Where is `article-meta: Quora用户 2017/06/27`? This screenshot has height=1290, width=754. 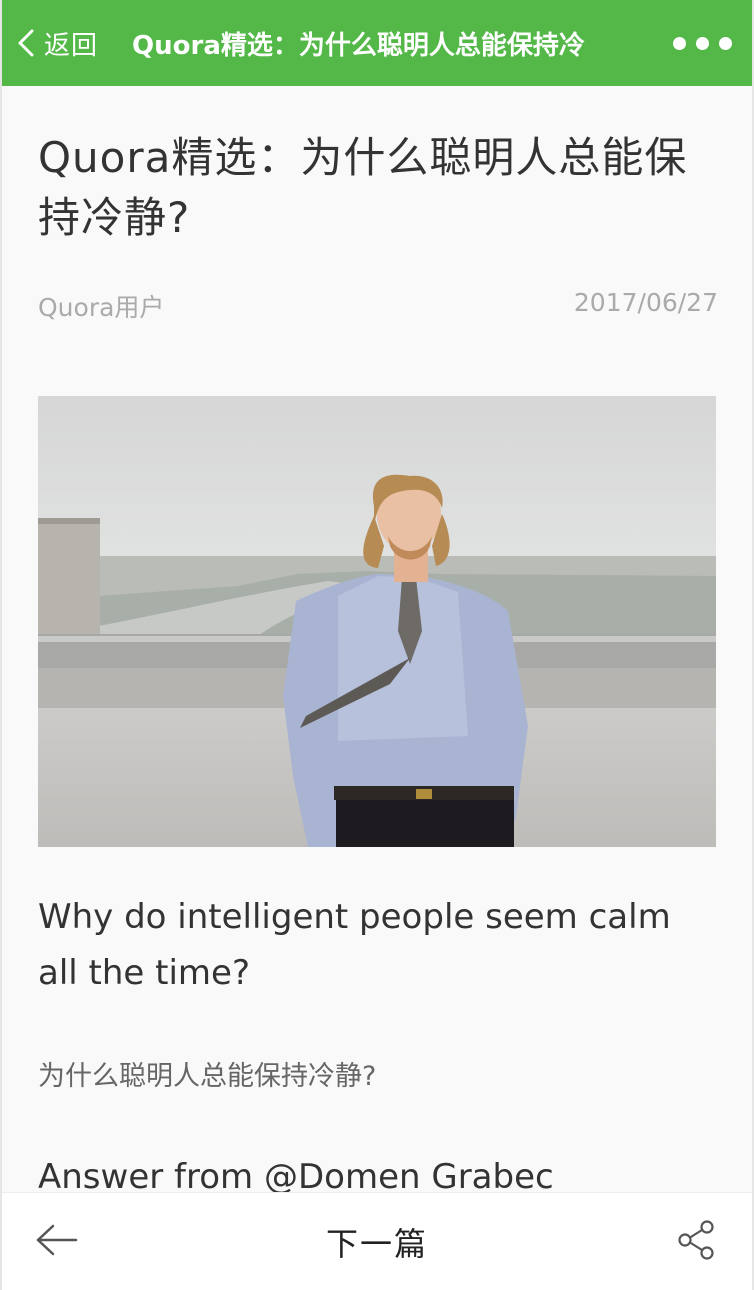
article-meta: Quora用户 2017/06/27 is located at coordinates (378, 306).